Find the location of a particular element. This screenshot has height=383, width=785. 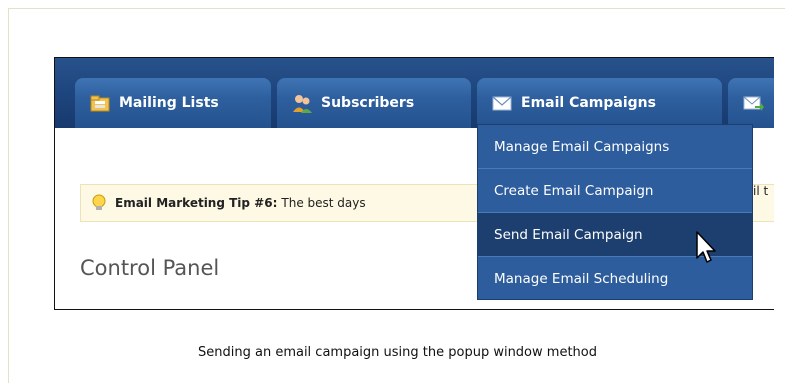

envelope-icon is located at coordinates (502, 103).